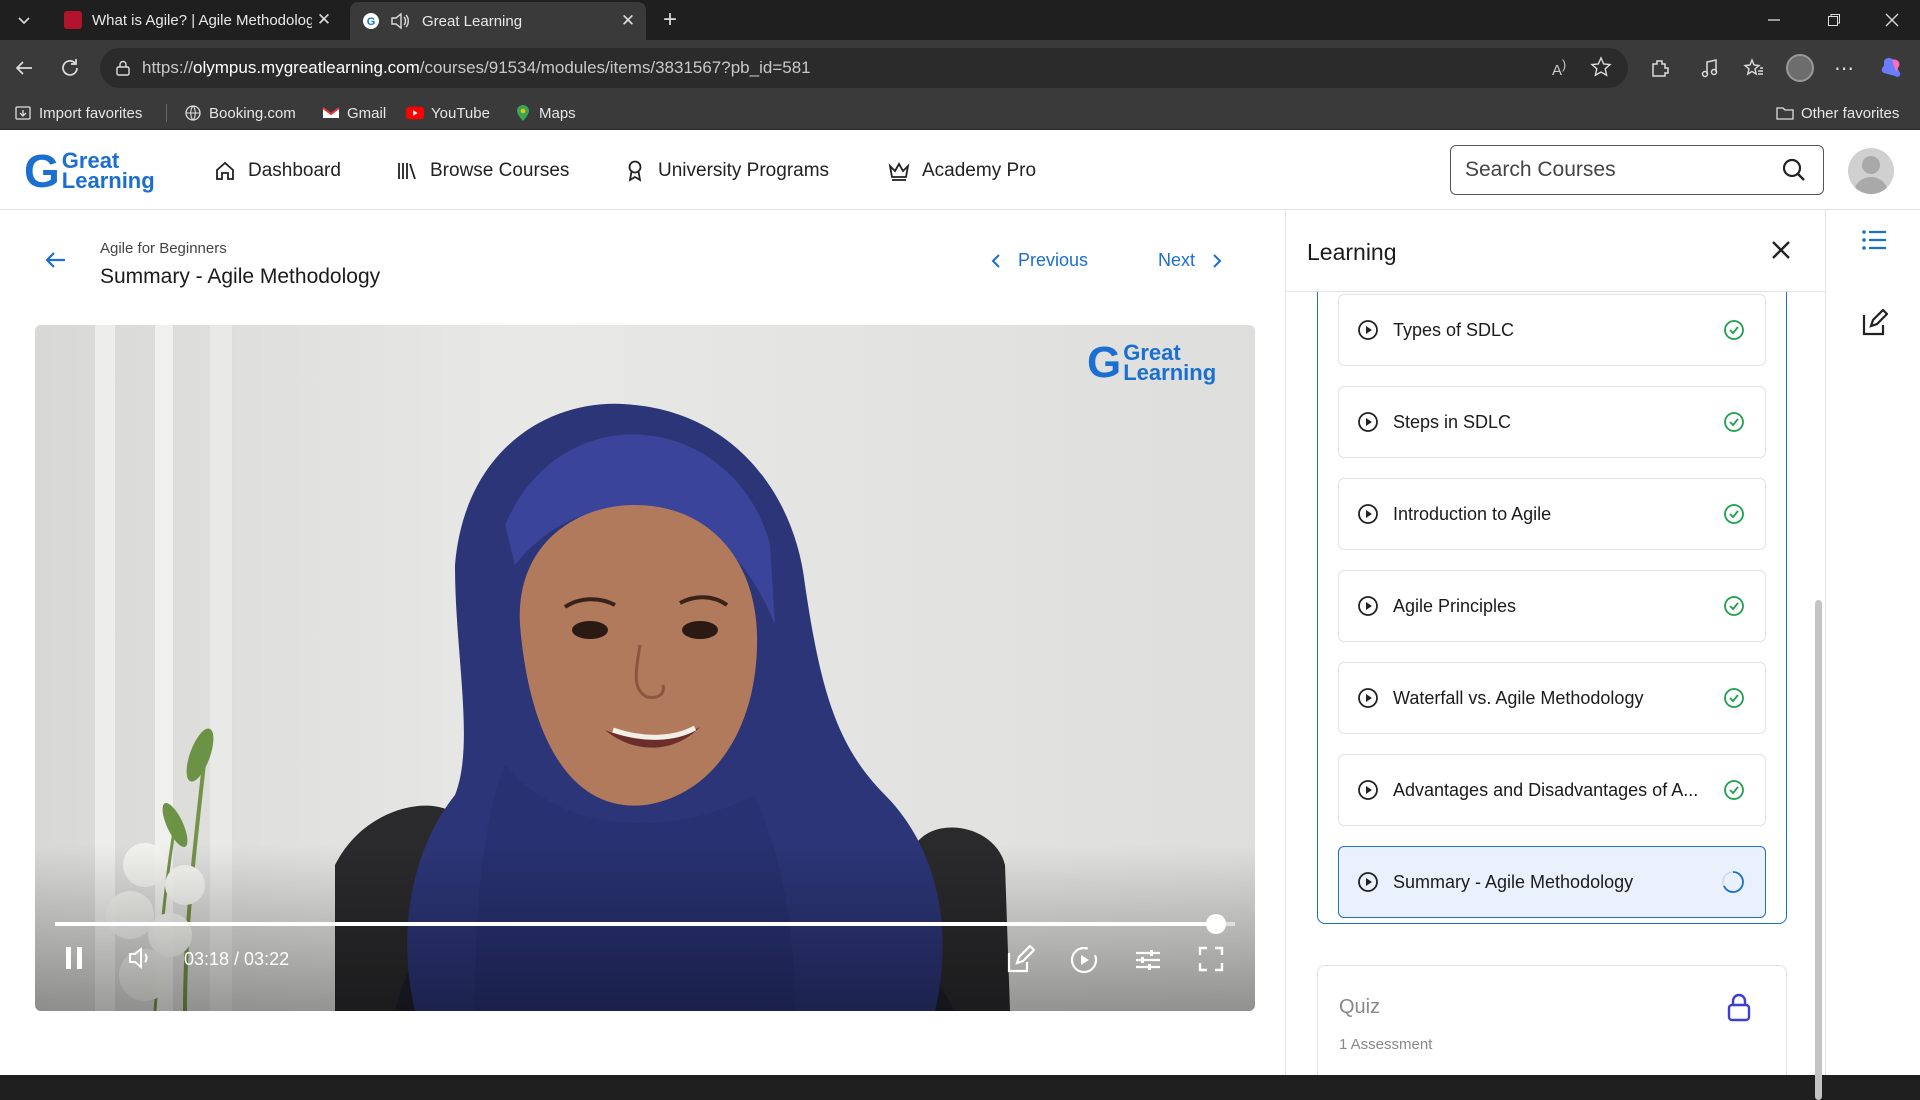  I want to click on site-info-icon, so click(123, 70).